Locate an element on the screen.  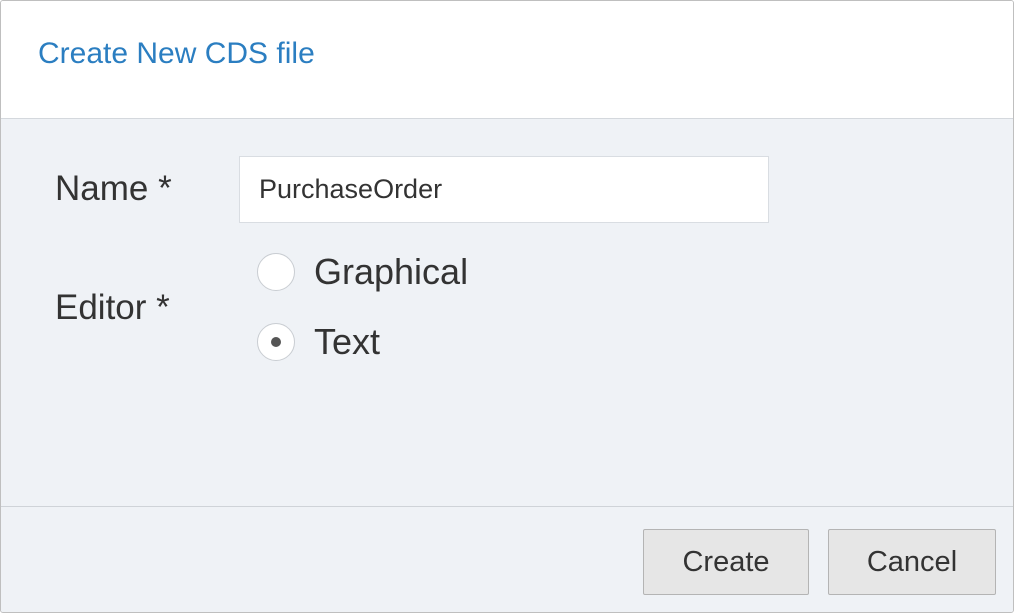
text-option-label: Text is located at coordinates (347, 341).